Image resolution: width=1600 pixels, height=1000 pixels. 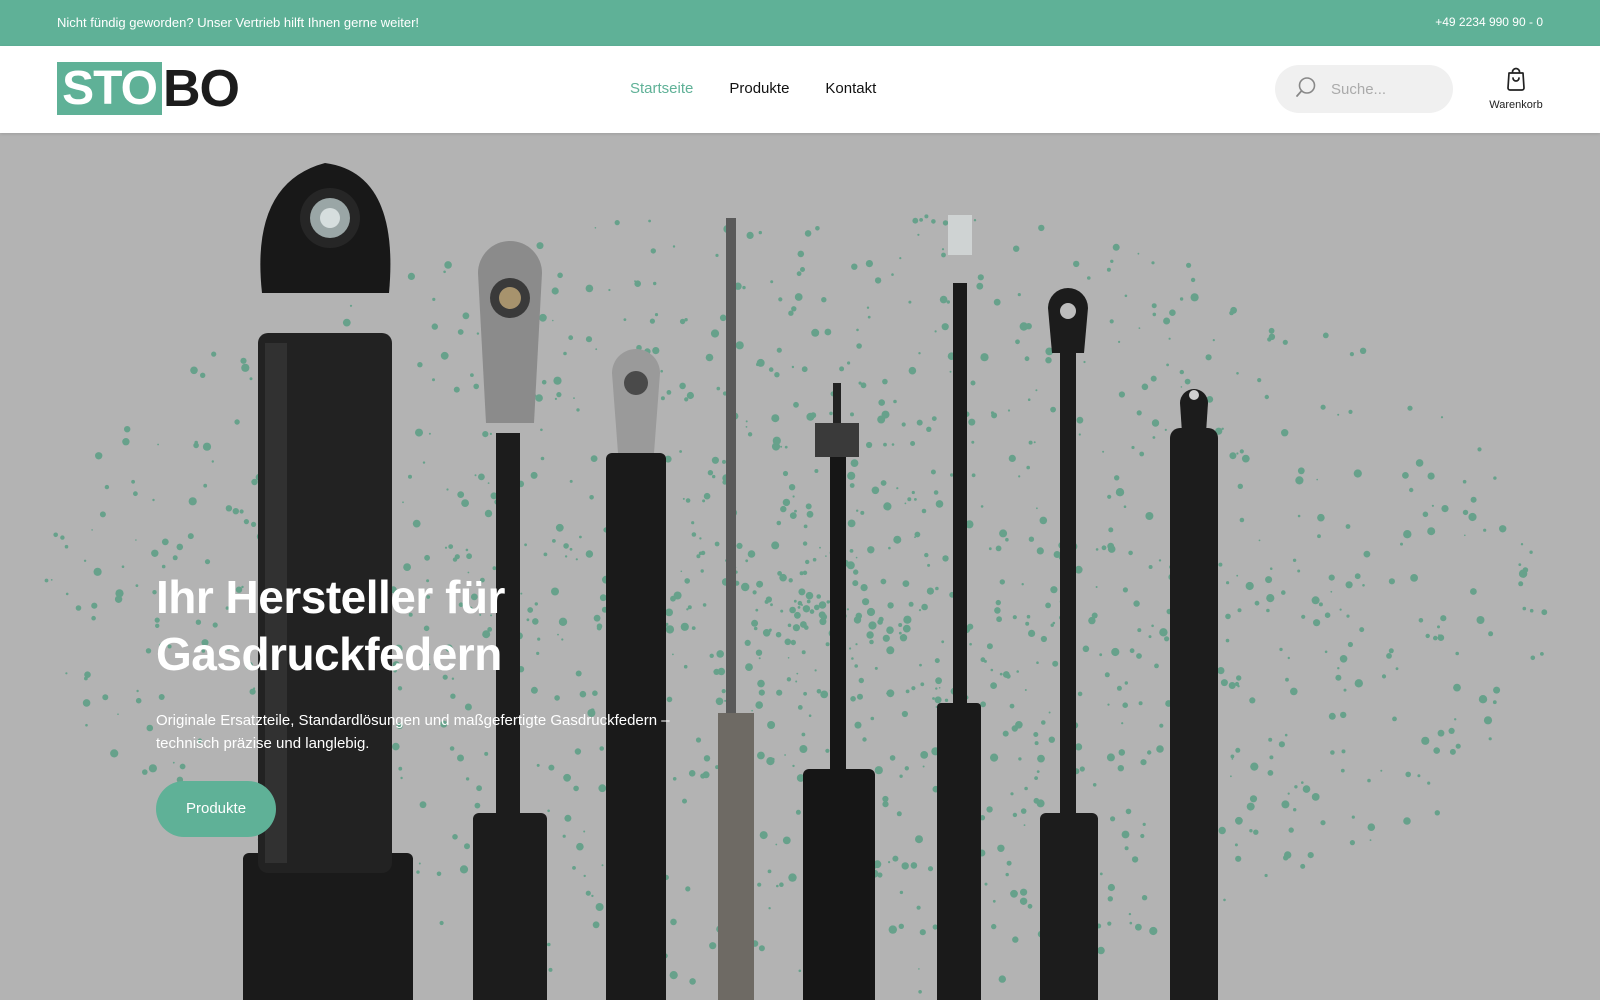 I want to click on main-navigation: Startseite Produkte Kontakt, so click(x=753, y=88).